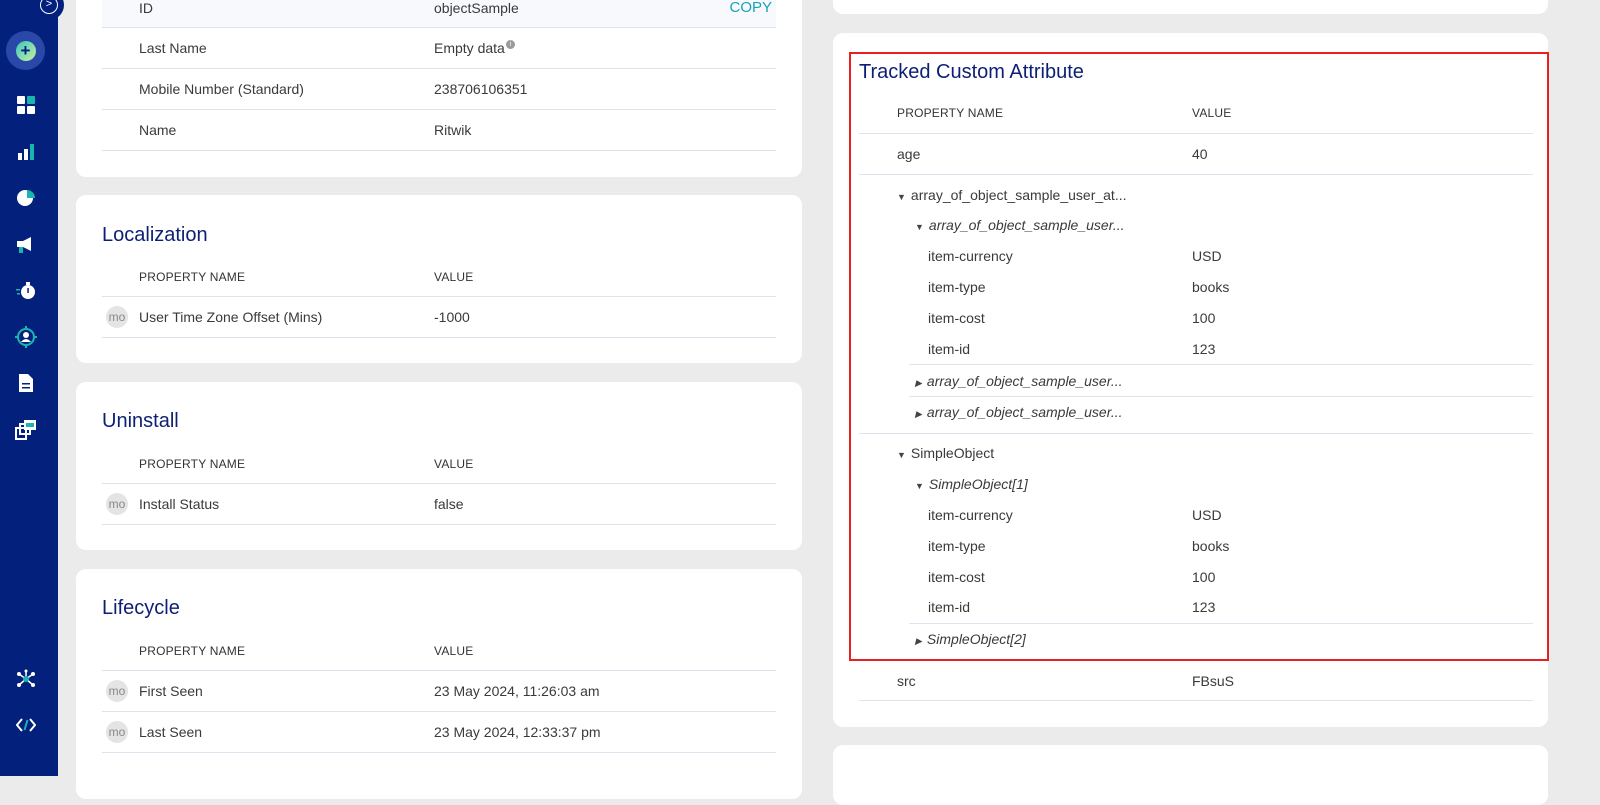 The width and height of the screenshot is (1600, 805). I want to click on row-value: FBsuS, so click(1213, 681).